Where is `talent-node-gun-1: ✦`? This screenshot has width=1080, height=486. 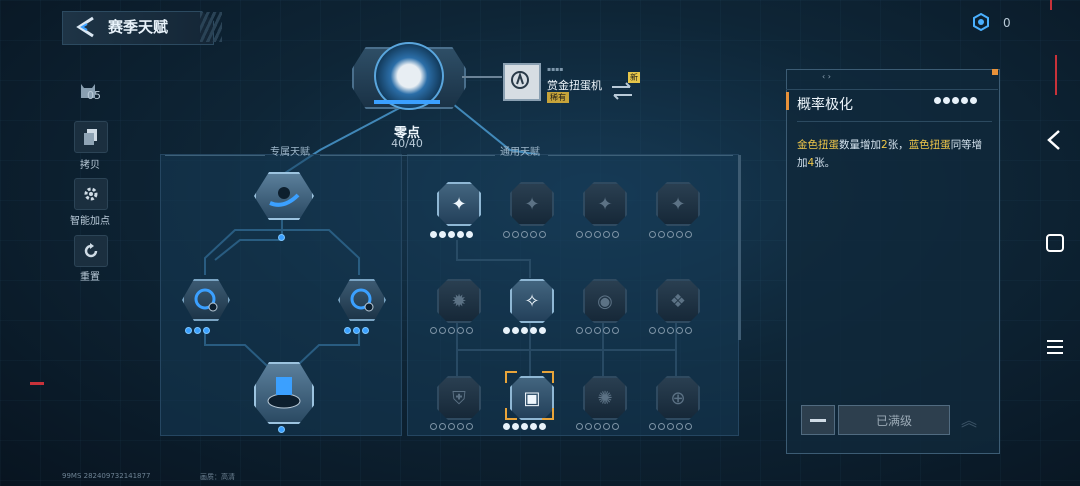 talent-node-gun-1: ✦ is located at coordinates (459, 204).